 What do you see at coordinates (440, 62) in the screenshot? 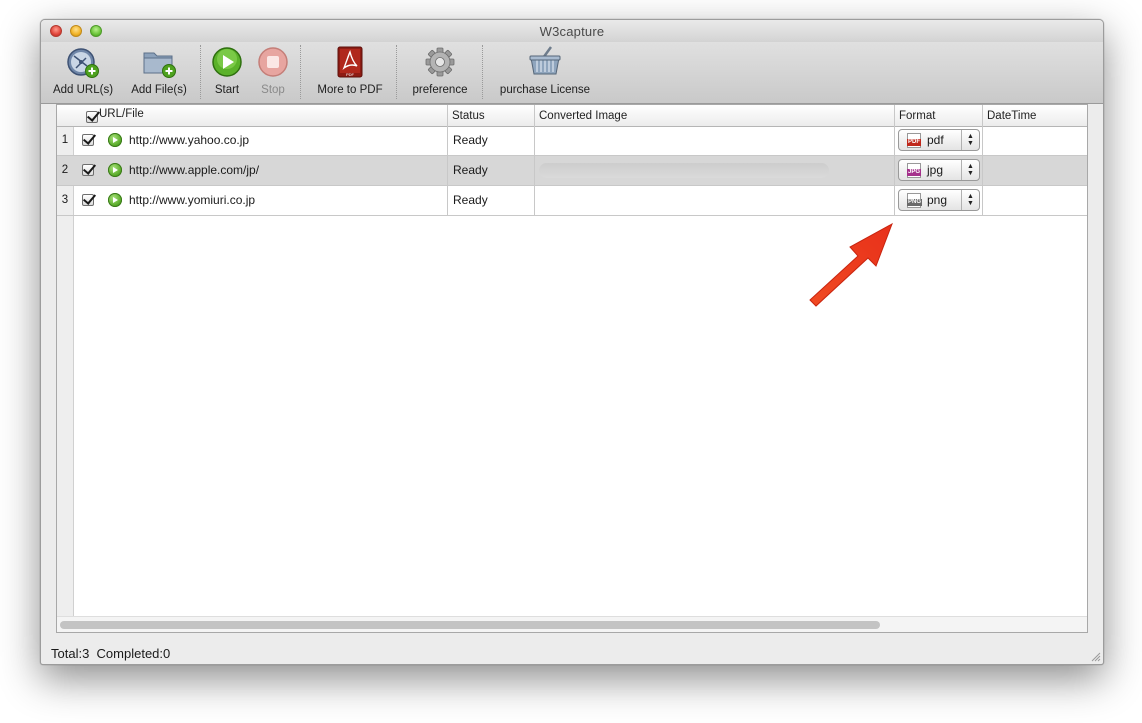
I see `gear-icon` at bounding box center [440, 62].